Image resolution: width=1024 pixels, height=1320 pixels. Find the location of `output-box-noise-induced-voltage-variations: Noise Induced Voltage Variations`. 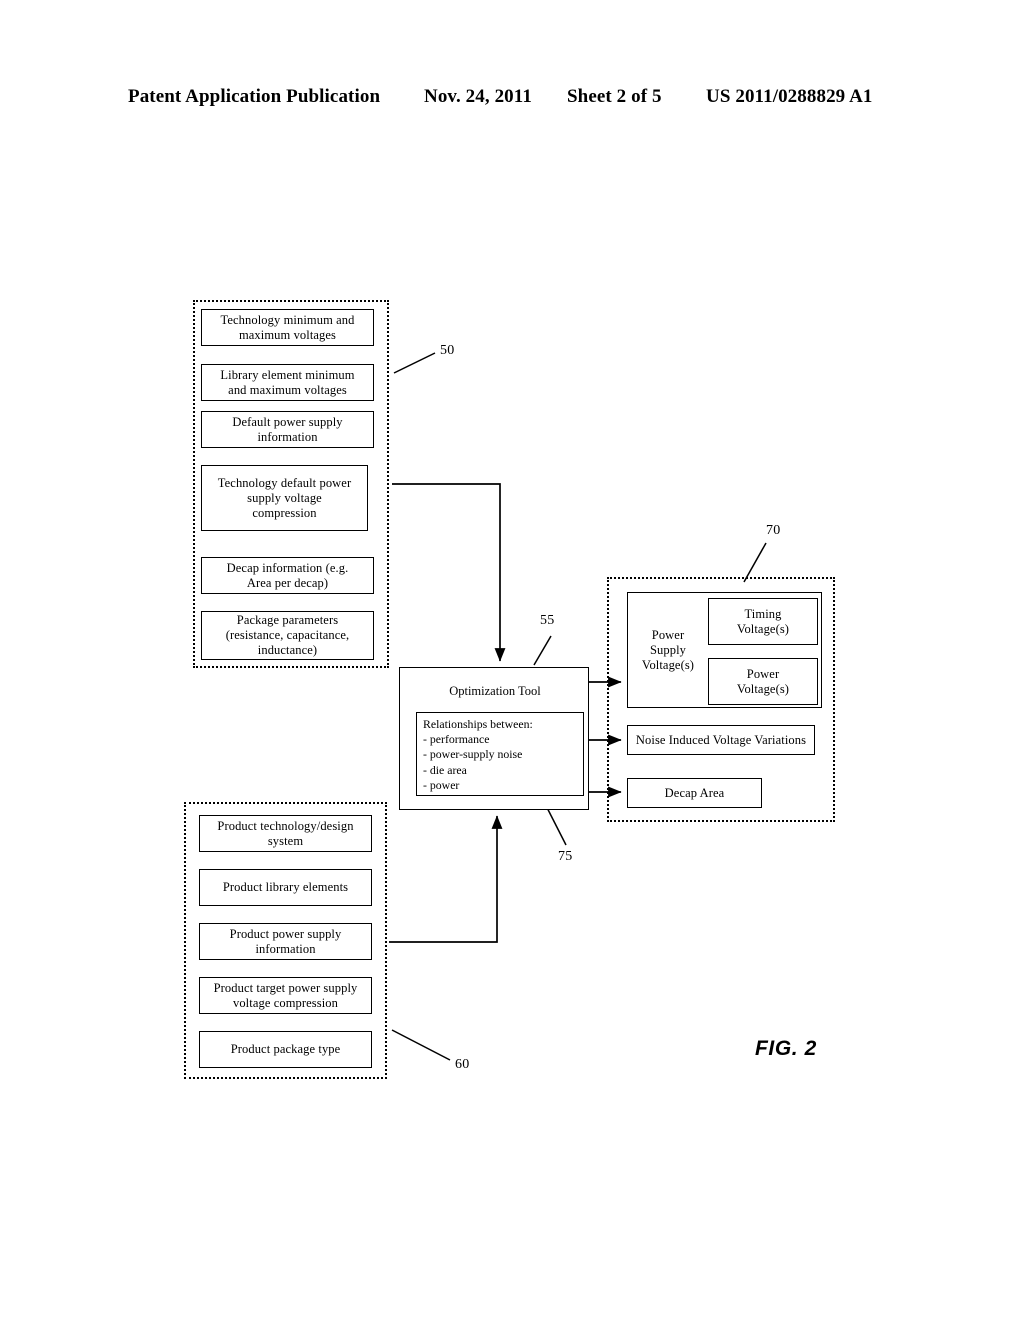

output-box-noise-induced-voltage-variations: Noise Induced Voltage Variations is located at coordinates (721, 740).